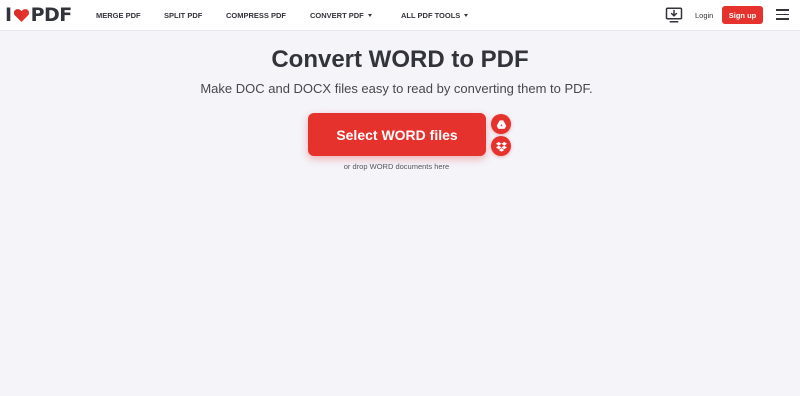  I want to click on google-drive-icon, so click(501, 124).